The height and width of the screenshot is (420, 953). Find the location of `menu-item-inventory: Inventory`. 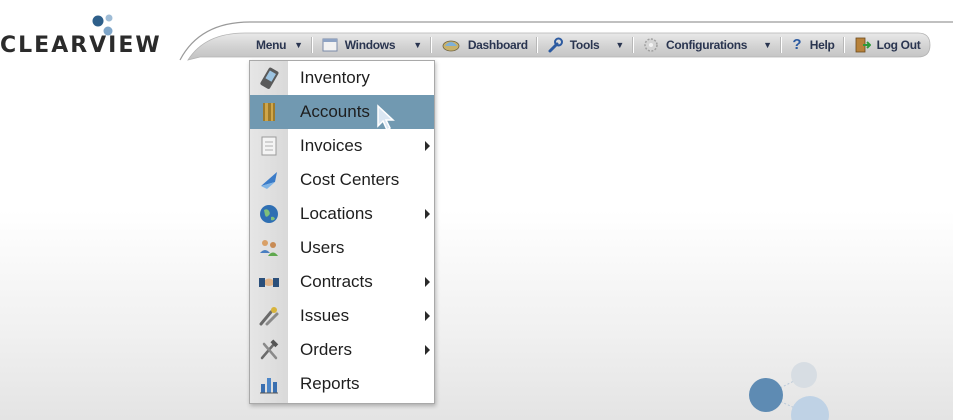

menu-item-inventory: Inventory is located at coordinates (342, 78).